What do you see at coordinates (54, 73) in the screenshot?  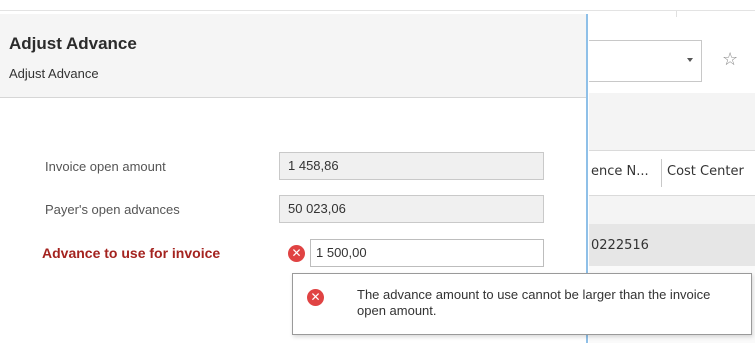 I see `dialog-subtitle: Adjust Advance` at bounding box center [54, 73].